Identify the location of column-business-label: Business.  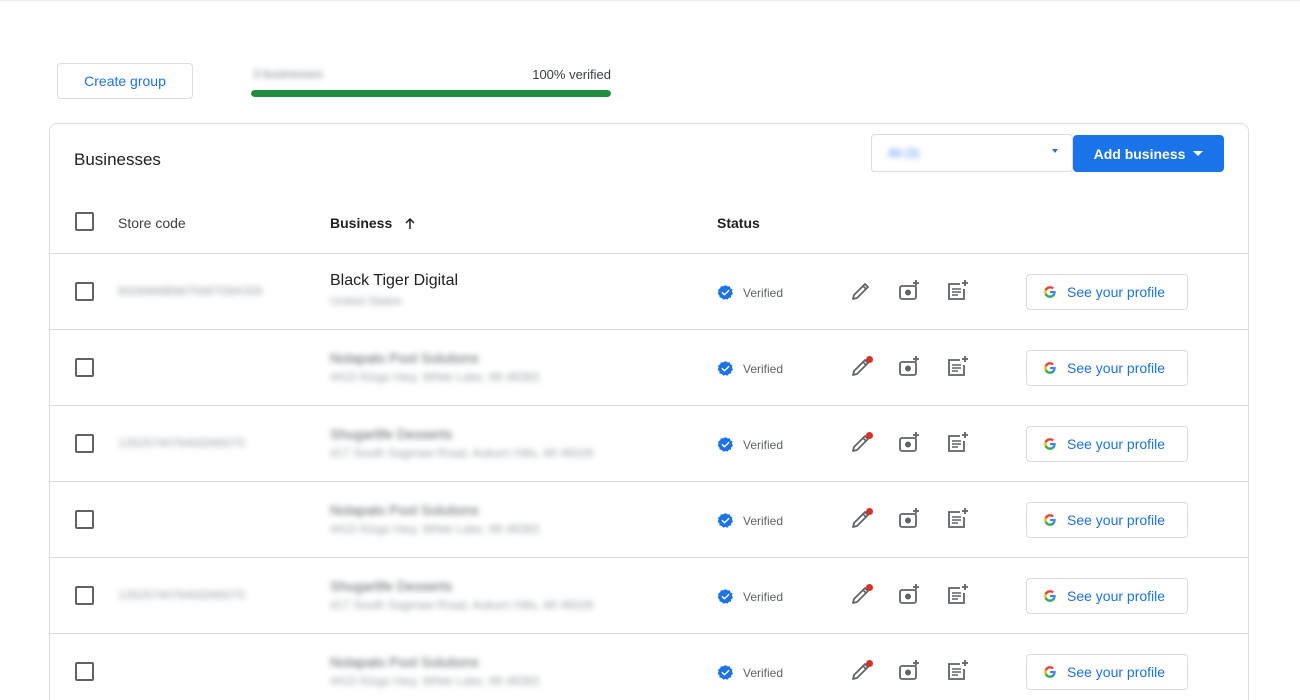
(361, 223).